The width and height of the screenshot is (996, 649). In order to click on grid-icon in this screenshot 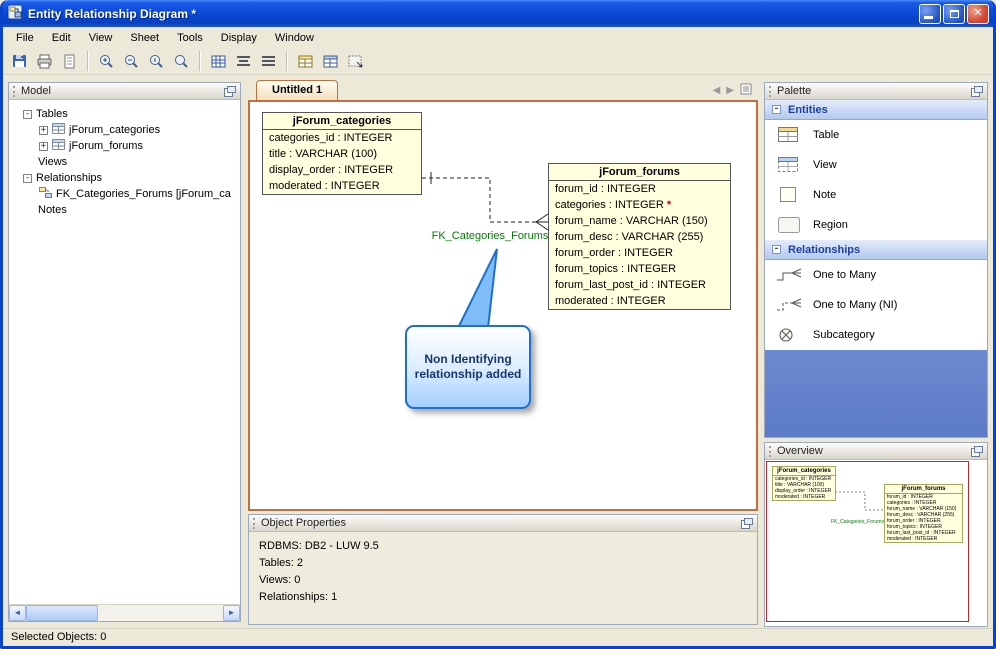, I will do `click(218, 61)`.